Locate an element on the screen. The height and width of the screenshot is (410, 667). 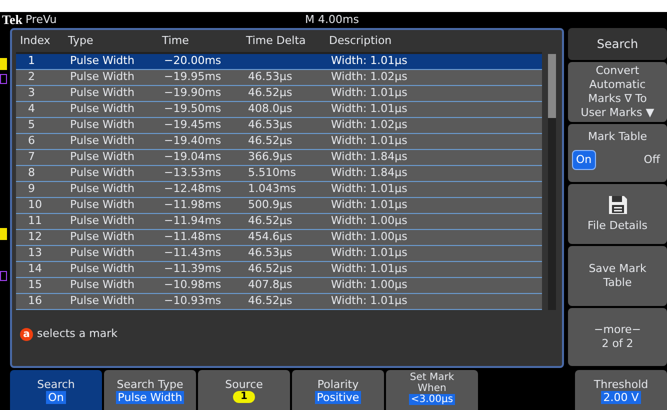
file-details-button: File Details is located at coordinates (617, 214).